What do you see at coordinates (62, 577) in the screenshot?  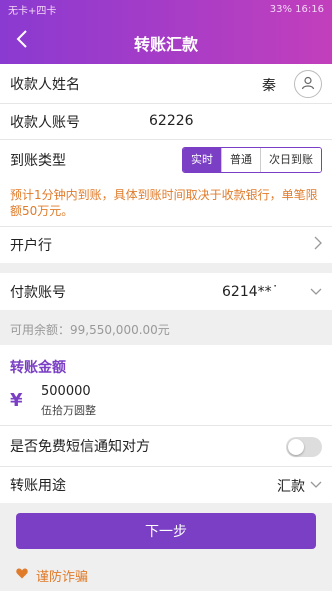 I see `fraud-warning-label: 谨防诈骗` at bounding box center [62, 577].